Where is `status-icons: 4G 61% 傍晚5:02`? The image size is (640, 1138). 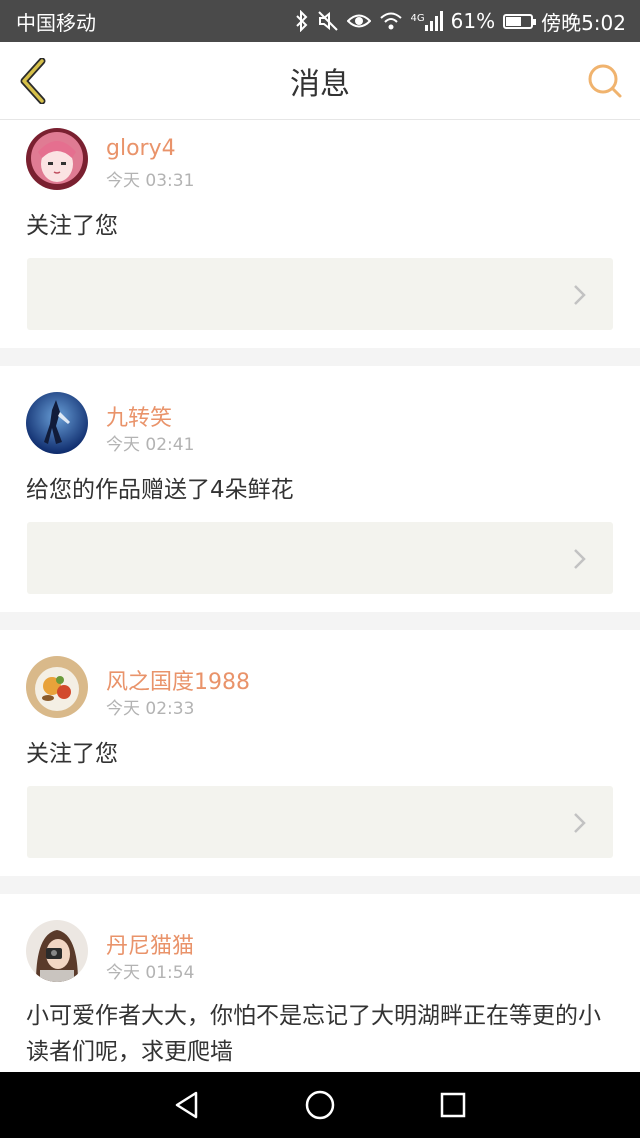
status-icons: 4G 61% 傍晚5:02 is located at coordinates (460, 21).